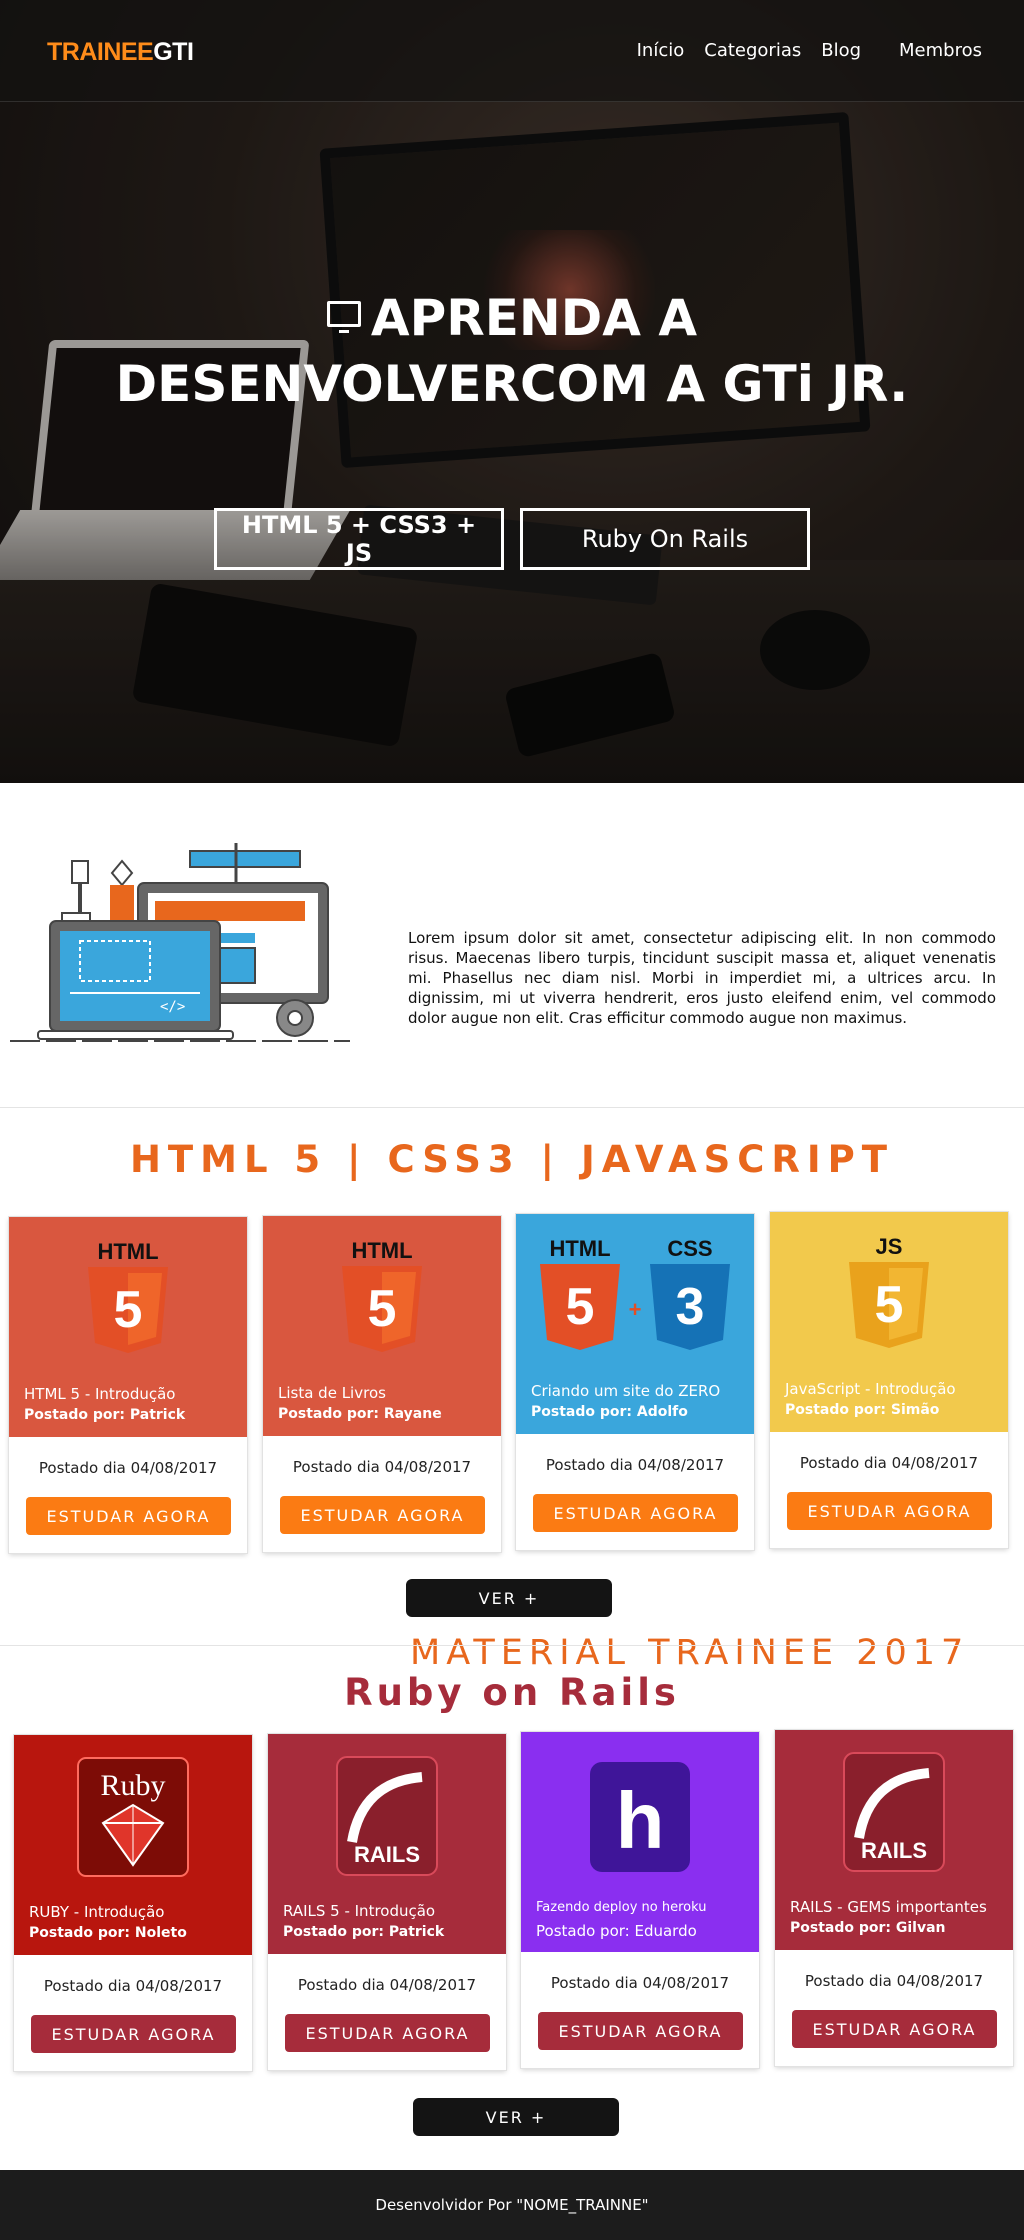 The height and width of the screenshot is (2240, 1024). I want to click on svg-text: JS, so click(889, 1246).